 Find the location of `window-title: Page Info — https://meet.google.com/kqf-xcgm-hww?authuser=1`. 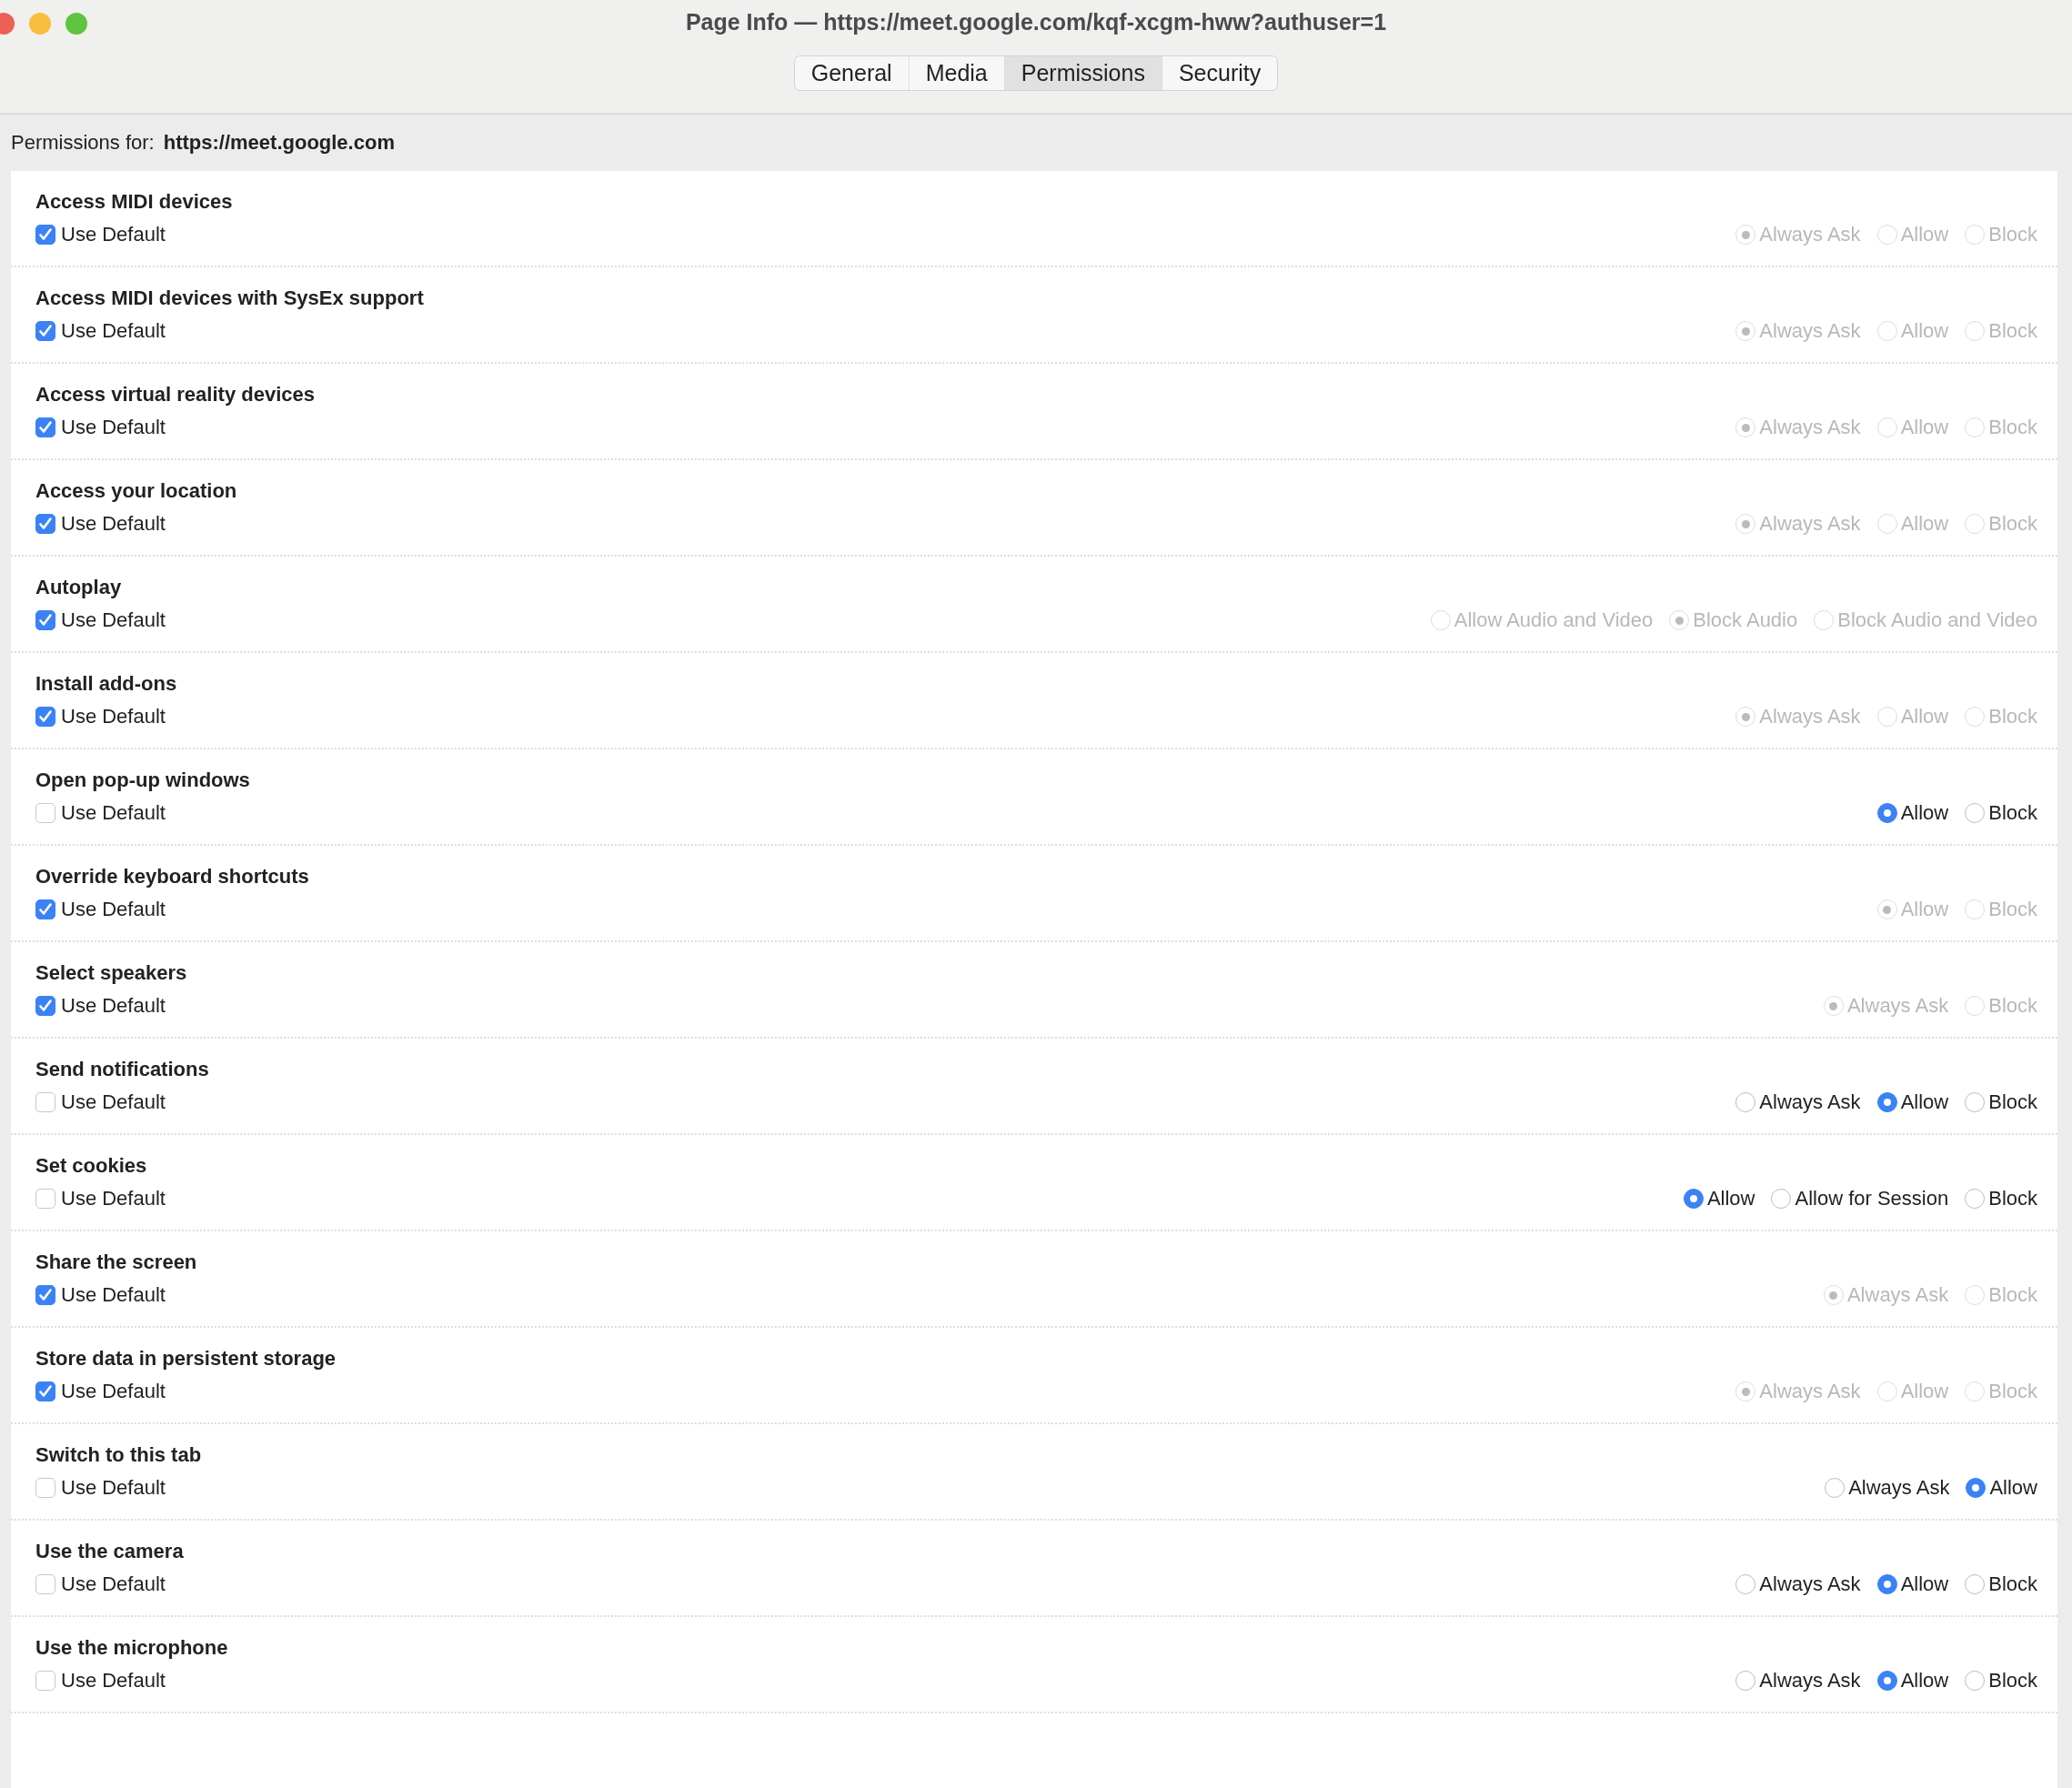

window-title: Page Info — https://meet.google.com/kqf-xcgm-hww?authuser=1 is located at coordinates (1036, 22).